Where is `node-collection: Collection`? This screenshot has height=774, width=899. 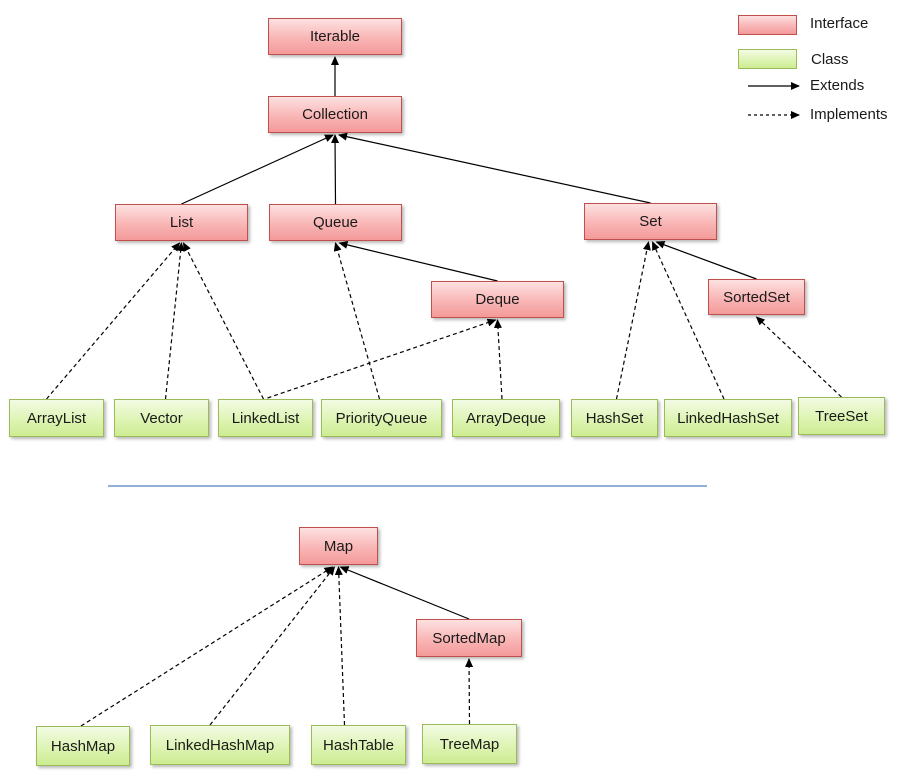 node-collection: Collection is located at coordinates (335, 114).